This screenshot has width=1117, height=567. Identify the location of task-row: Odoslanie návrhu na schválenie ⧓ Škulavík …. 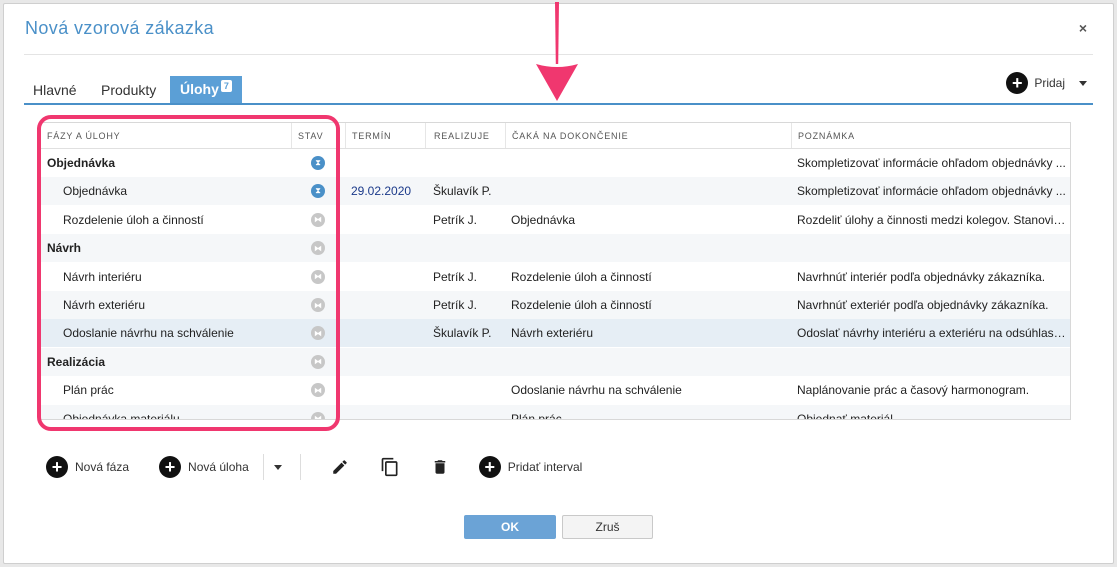
(555, 333).